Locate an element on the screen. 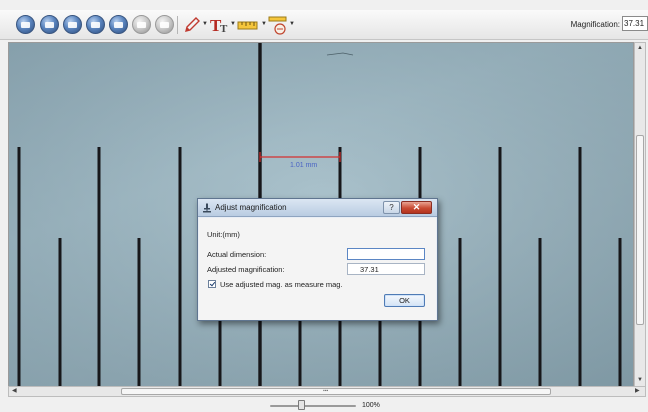  scroll-up-icon: ▲ is located at coordinates (640, 48).